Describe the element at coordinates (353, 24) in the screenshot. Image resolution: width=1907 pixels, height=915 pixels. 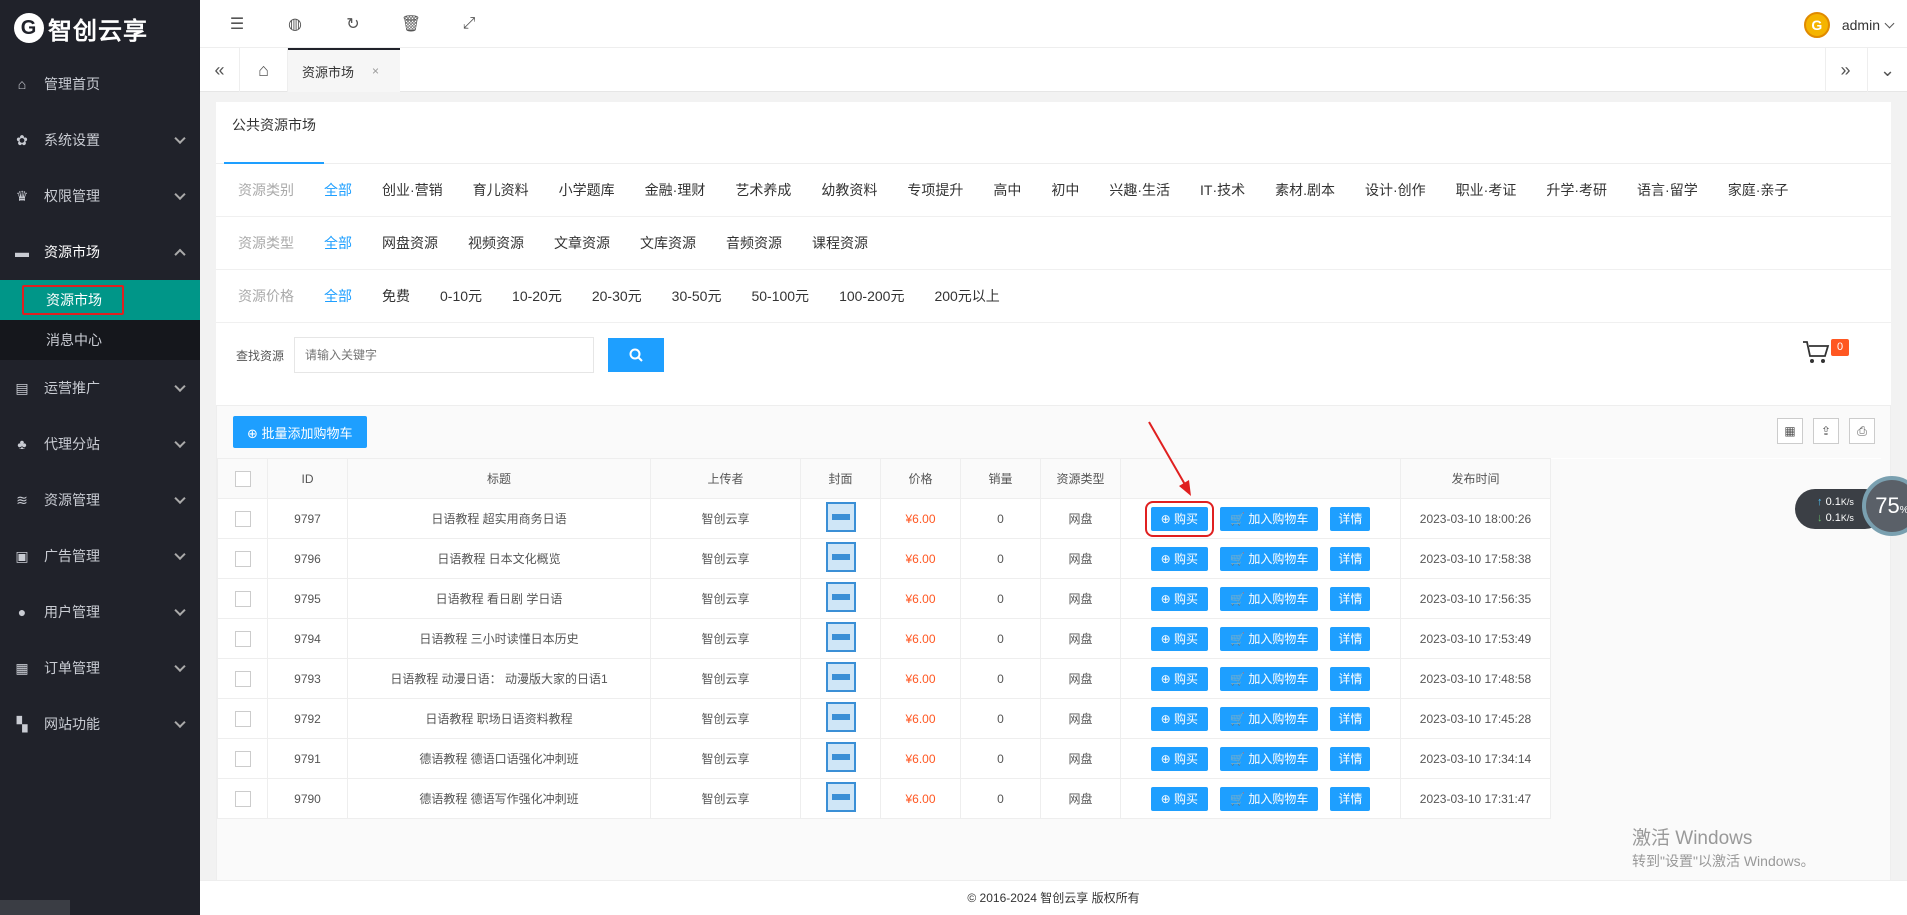
I see `refresh-icon: ↻` at that location.